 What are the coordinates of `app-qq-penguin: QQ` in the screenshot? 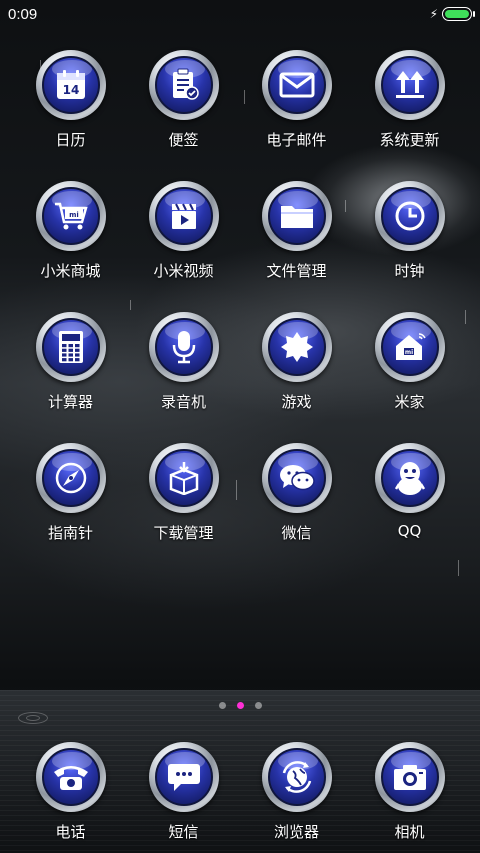 It's located at (409, 496).